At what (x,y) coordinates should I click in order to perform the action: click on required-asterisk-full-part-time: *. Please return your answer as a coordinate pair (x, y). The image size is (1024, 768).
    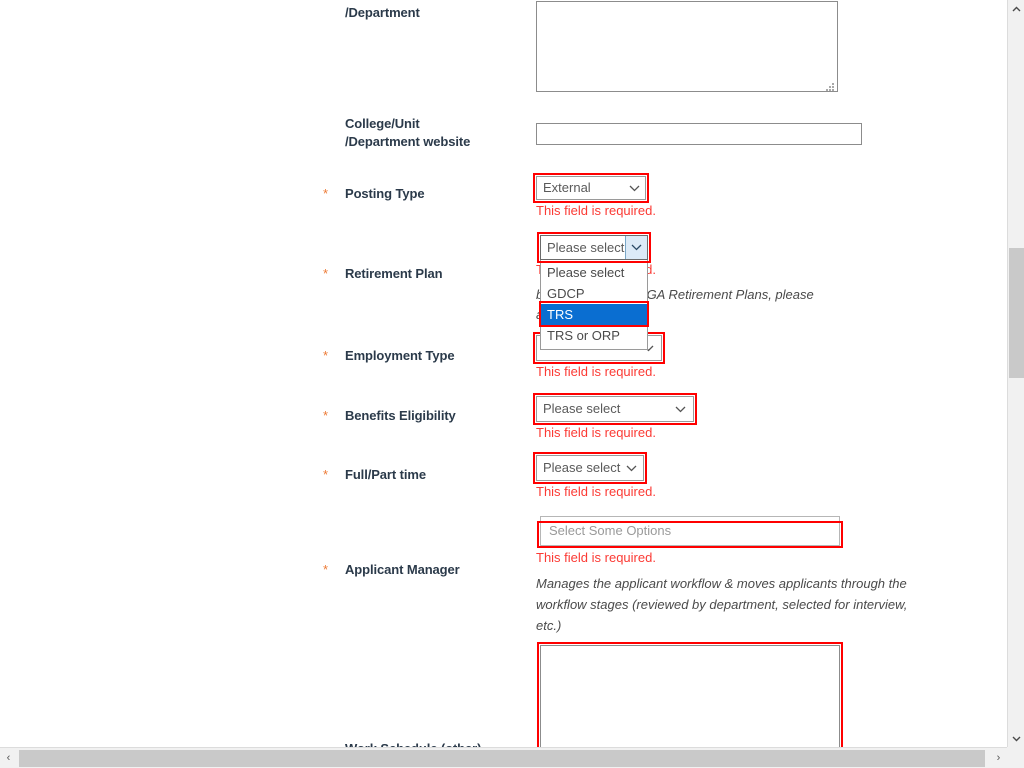
    Looking at the image, I should click on (325, 474).